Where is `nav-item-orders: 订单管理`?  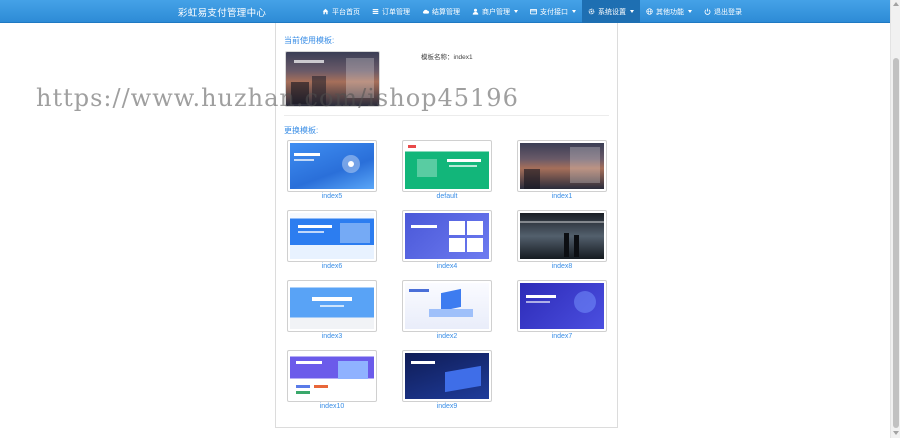
nav-item-orders: 订单管理 is located at coordinates (391, 11).